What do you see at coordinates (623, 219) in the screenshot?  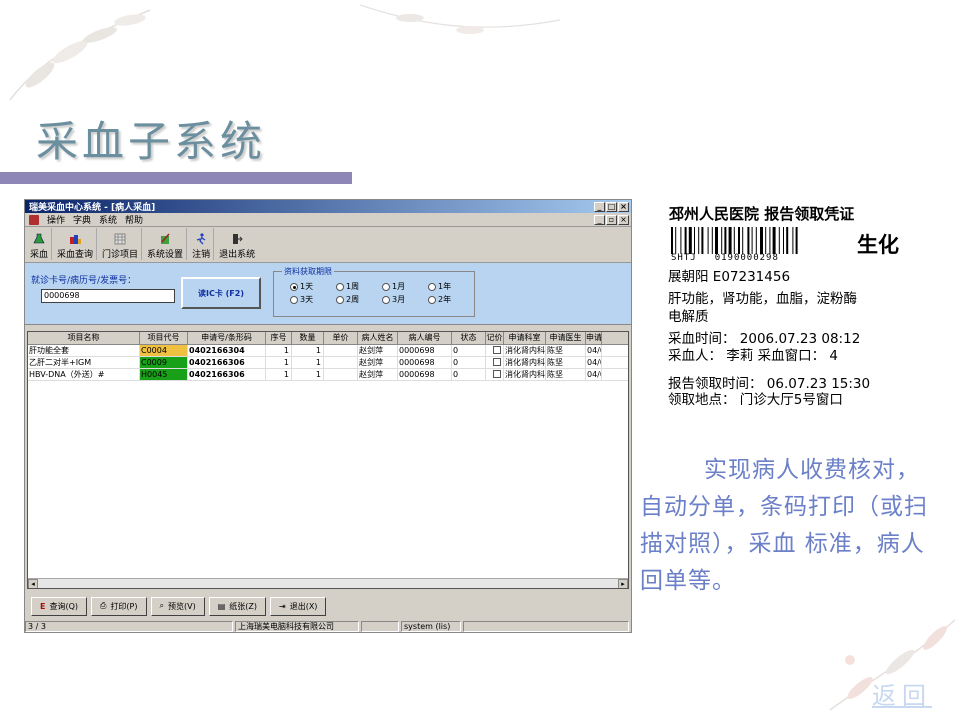 I see `child-close-button: ×` at bounding box center [623, 219].